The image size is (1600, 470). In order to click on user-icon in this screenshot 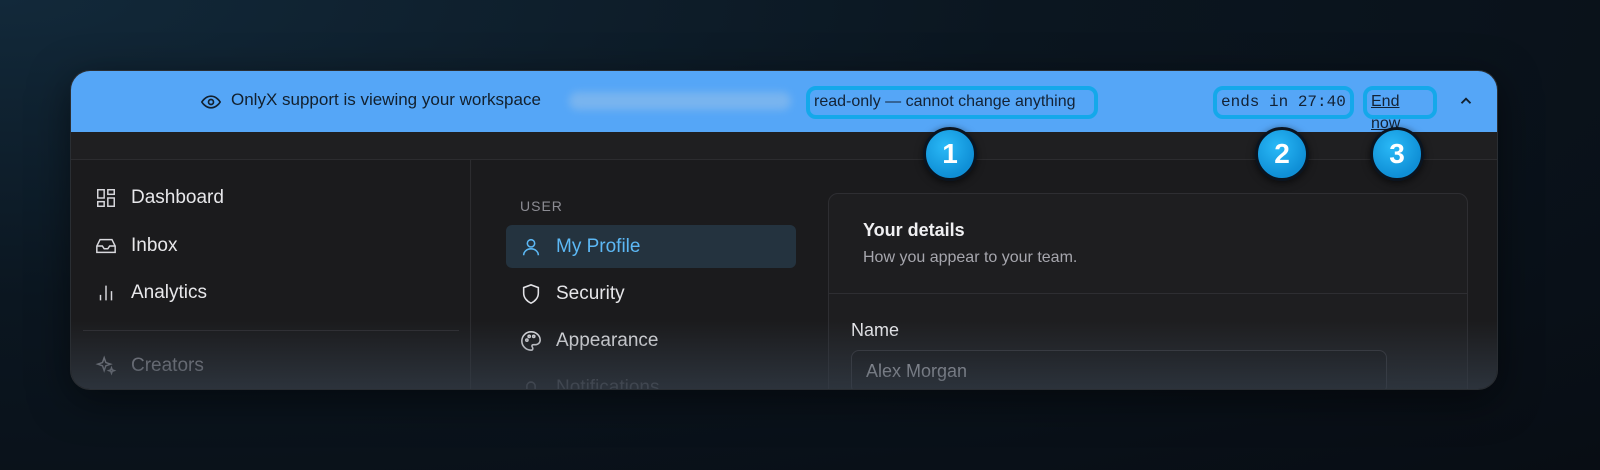, I will do `click(531, 246)`.